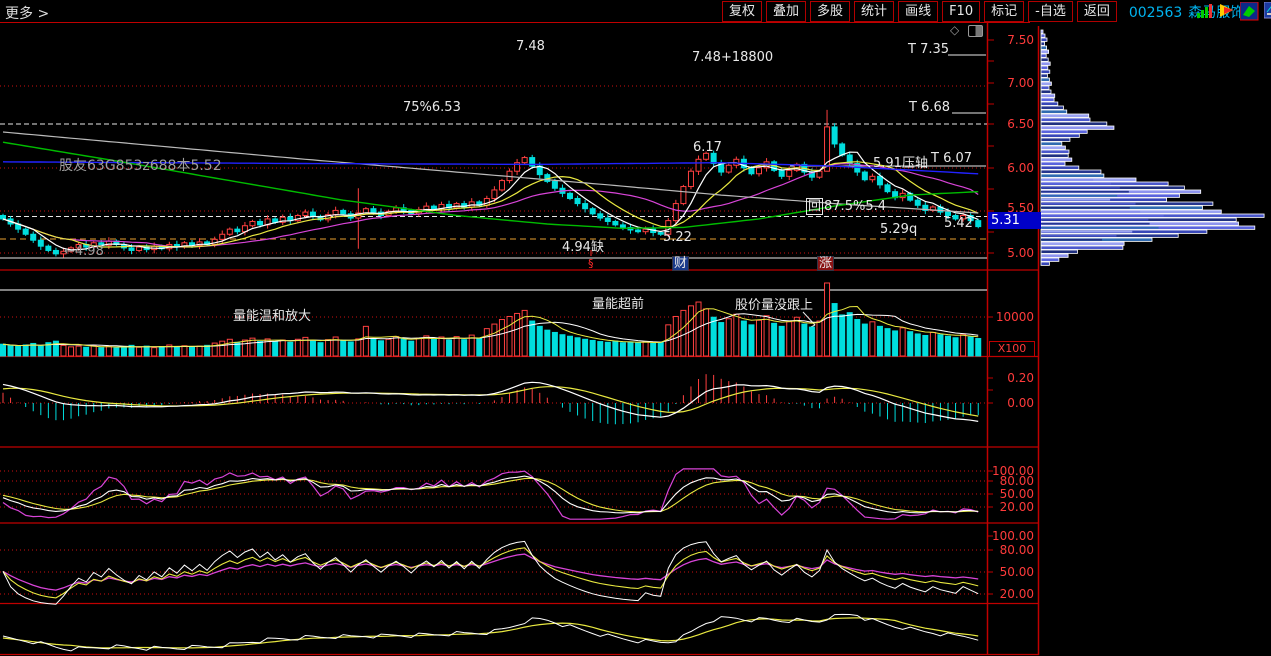  Describe the element at coordinates (1016, 550) in the screenshot. I see `rsi-axis-label-80.00: 80.00` at that location.